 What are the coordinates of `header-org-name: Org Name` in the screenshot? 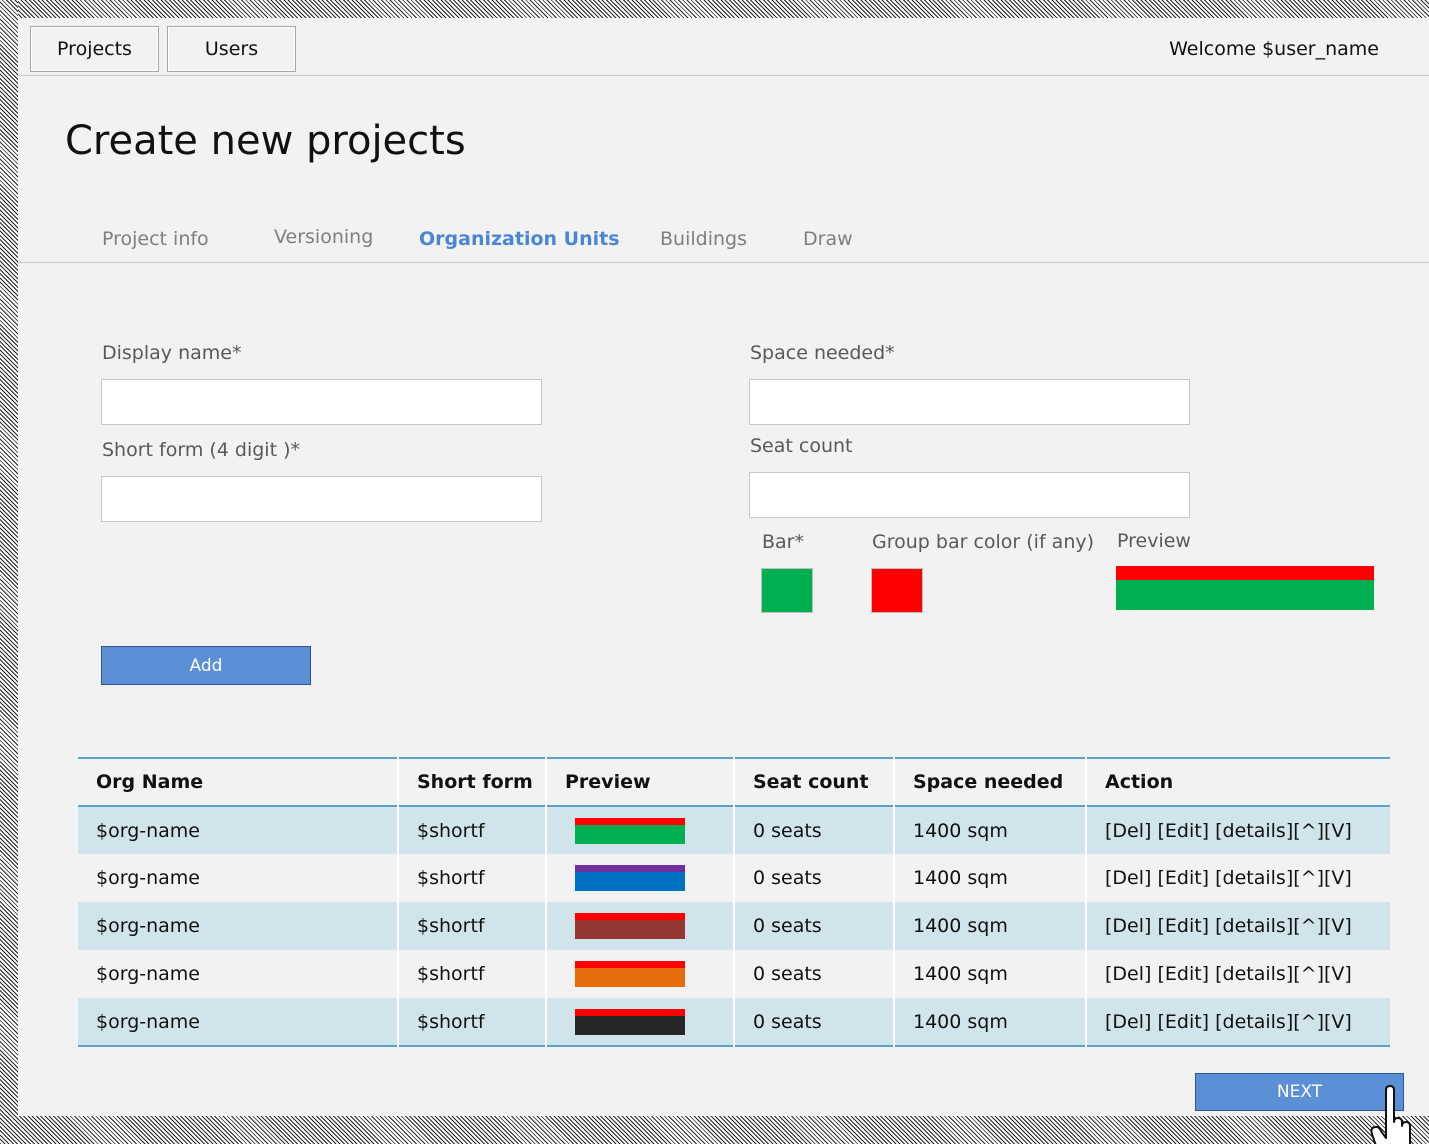 It's located at (238, 782).